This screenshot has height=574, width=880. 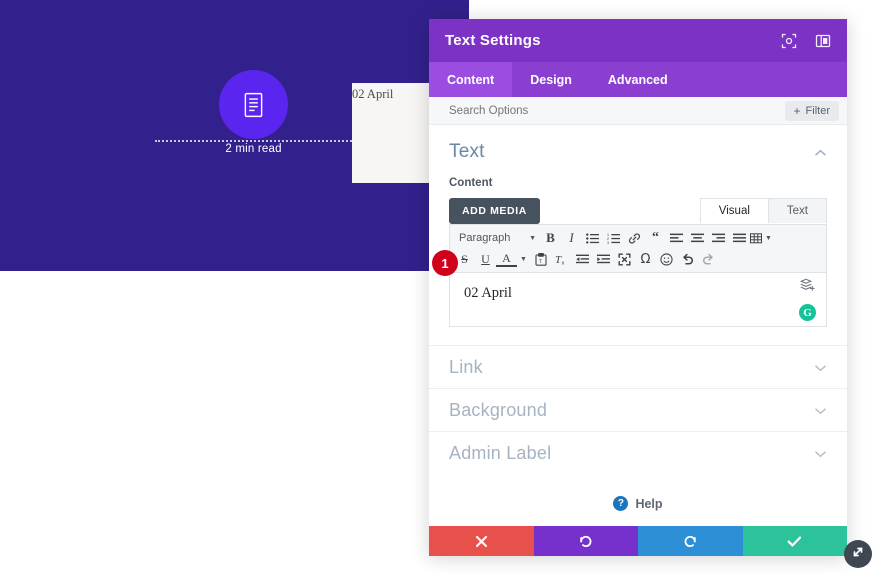 What do you see at coordinates (485, 238) in the screenshot?
I see `paragraph-format-label: Paragraph` at bounding box center [485, 238].